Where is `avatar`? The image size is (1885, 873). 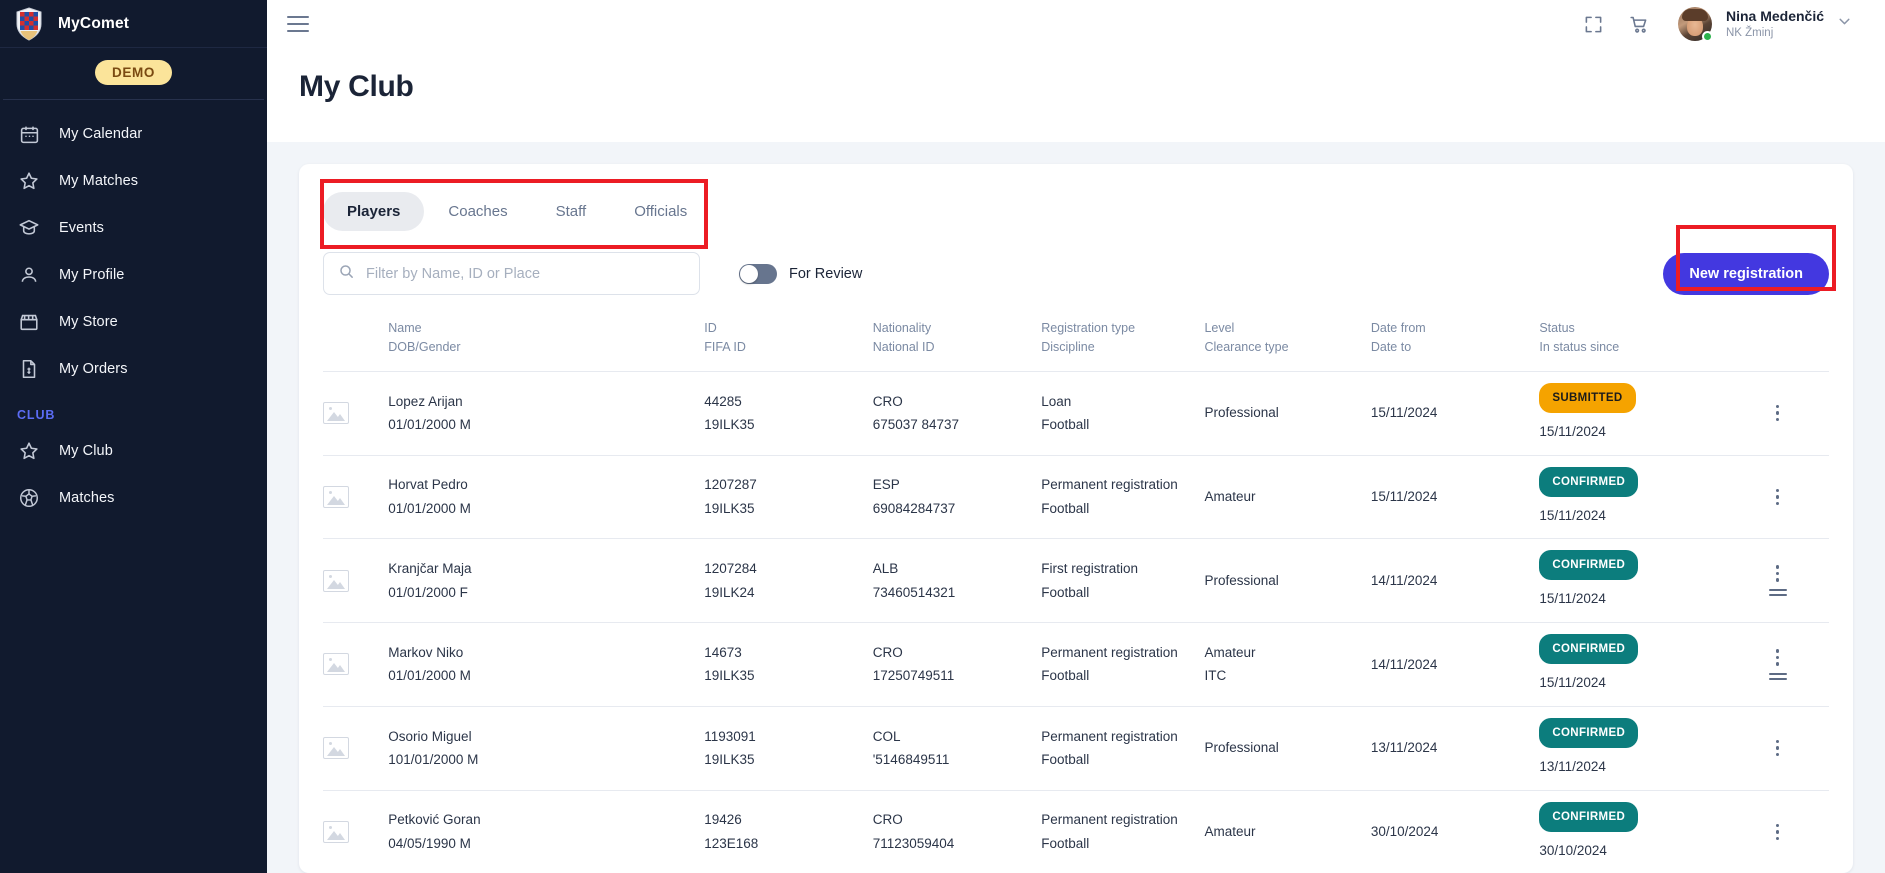
avatar is located at coordinates (1695, 24).